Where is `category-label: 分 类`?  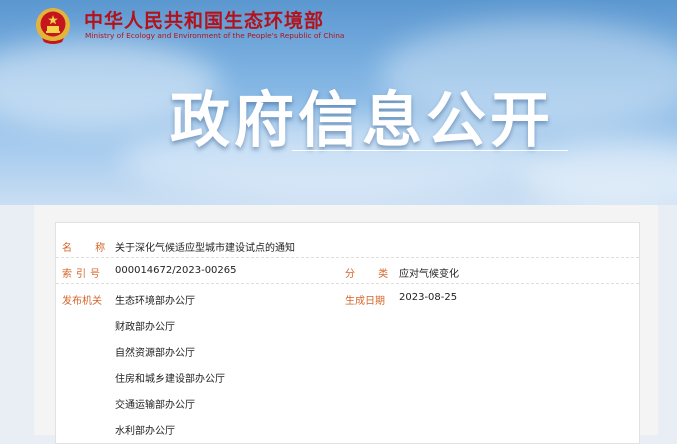 category-label: 分 类 is located at coordinates (372, 274).